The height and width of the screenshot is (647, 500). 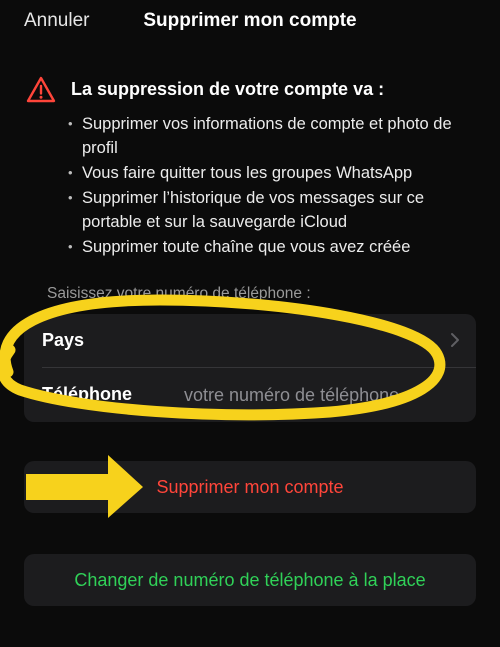 I want to click on navigation-bar: Annuler Supprimer mon compte, so click(x=250, y=22).